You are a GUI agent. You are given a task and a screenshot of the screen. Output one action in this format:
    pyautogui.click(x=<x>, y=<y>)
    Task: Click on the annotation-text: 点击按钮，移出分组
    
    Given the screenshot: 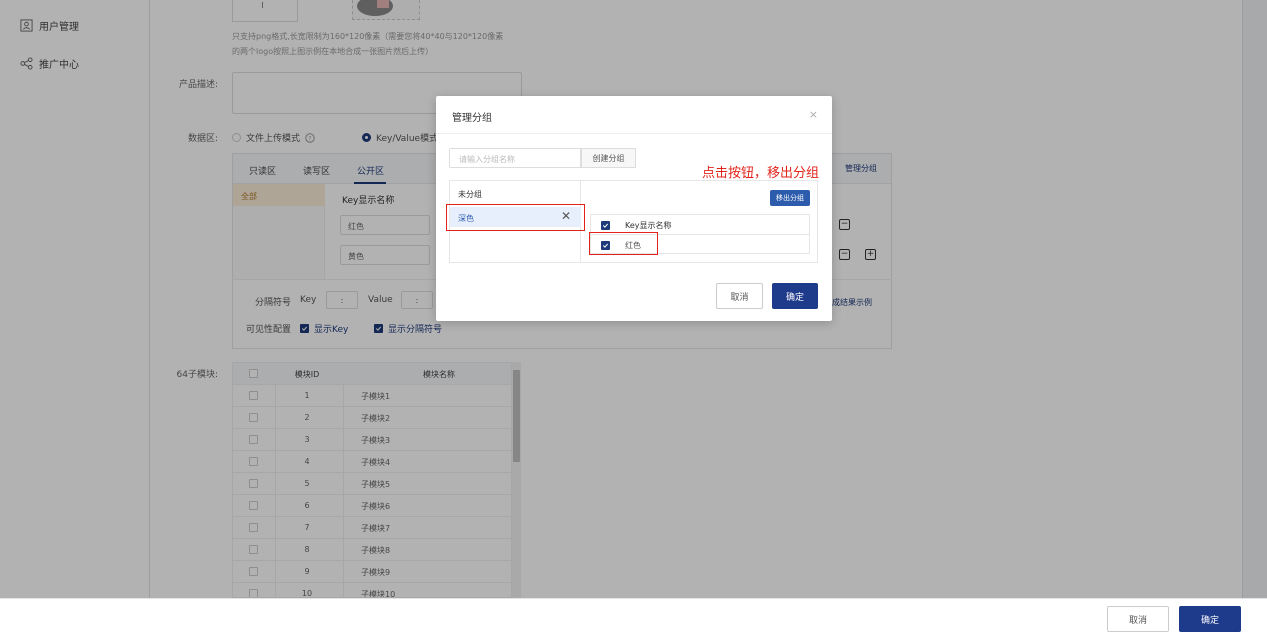 What is the action you would take?
    pyautogui.click(x=761, y=173)
    